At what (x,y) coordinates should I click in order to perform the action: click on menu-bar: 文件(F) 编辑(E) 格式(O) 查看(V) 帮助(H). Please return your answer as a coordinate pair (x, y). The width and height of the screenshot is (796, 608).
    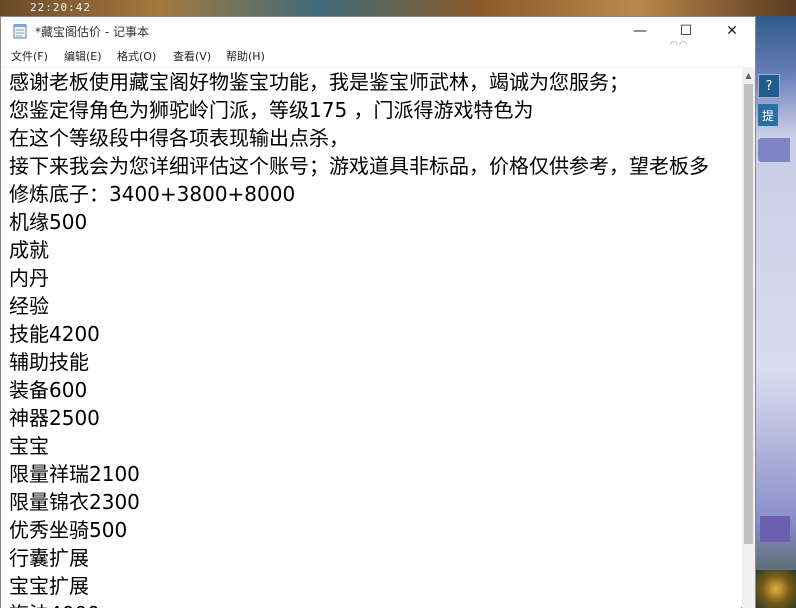
    Looking at the image, I should click on (378, 56).